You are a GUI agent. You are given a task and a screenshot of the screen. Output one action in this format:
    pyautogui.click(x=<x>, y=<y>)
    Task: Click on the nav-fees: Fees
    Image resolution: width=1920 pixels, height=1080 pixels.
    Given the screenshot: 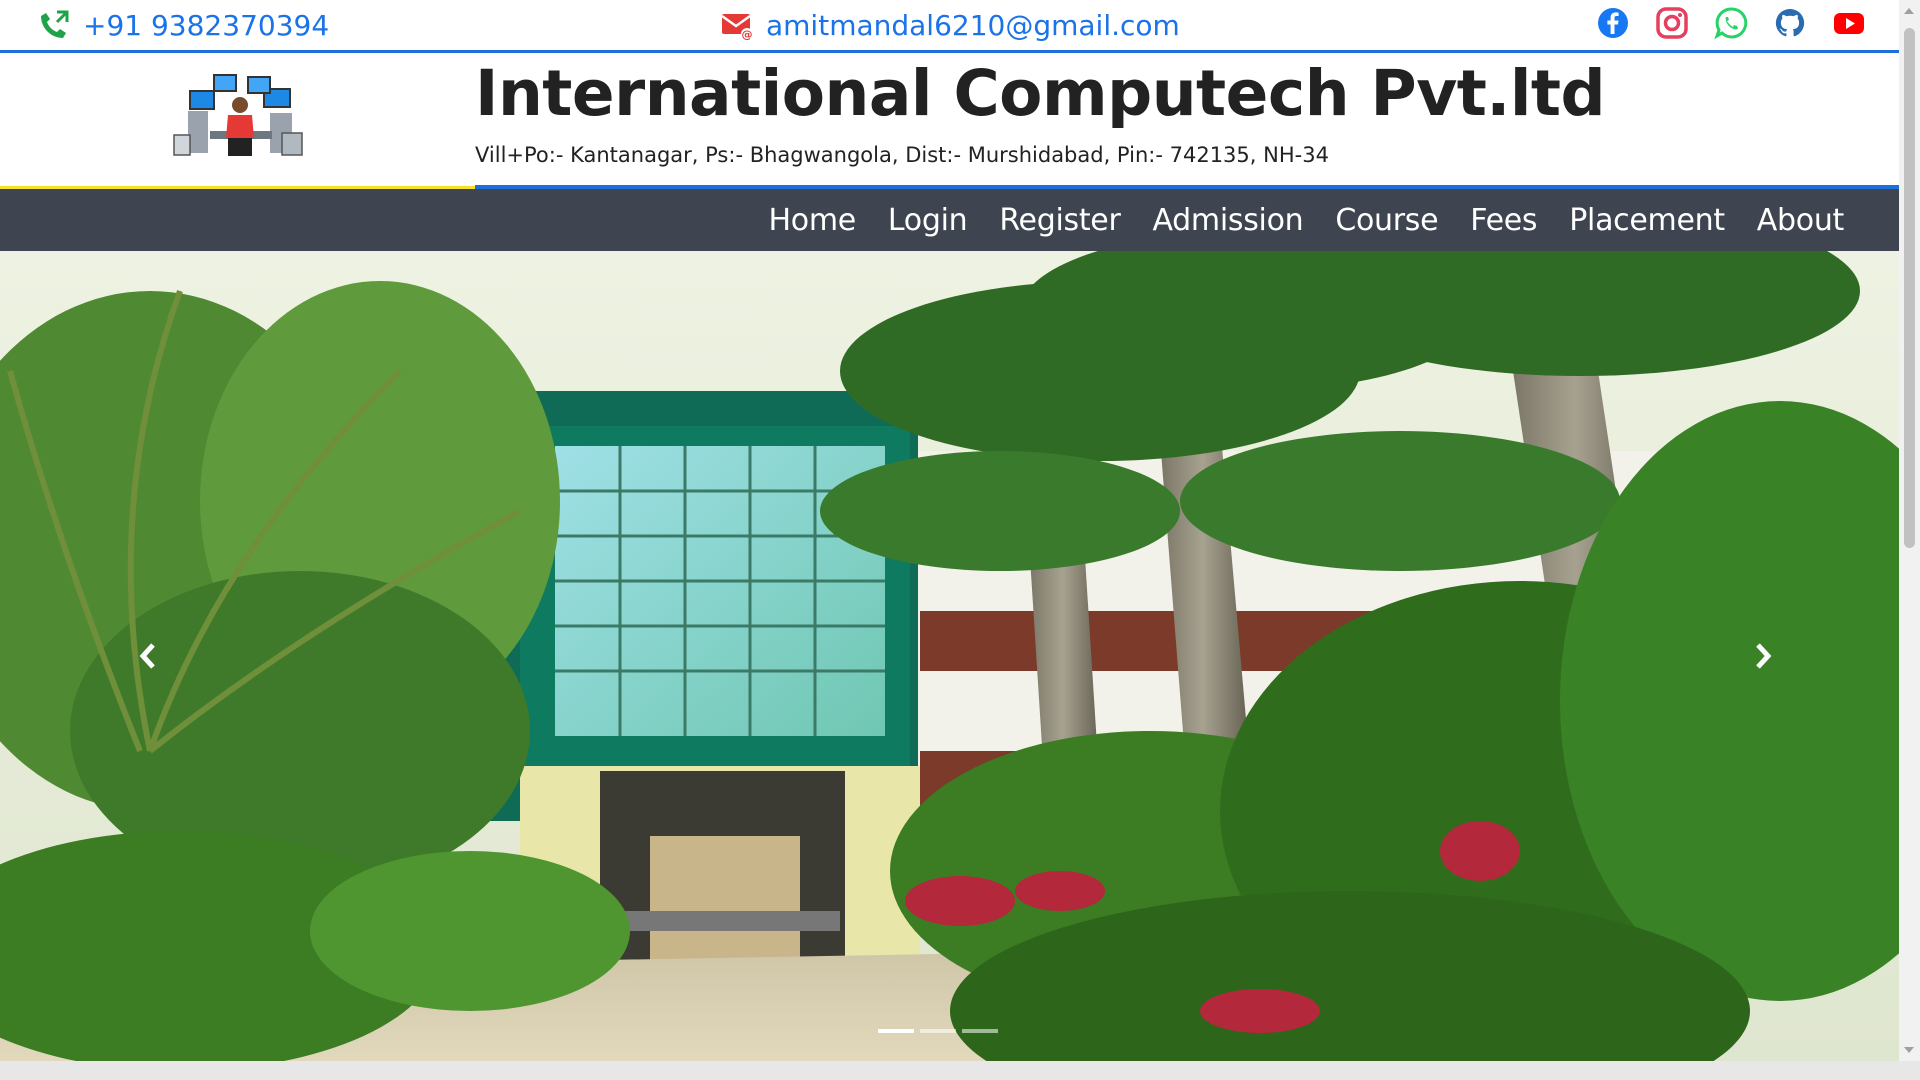 What is the action you would take?
    pyautogui.click(x=1503, y=220)
    